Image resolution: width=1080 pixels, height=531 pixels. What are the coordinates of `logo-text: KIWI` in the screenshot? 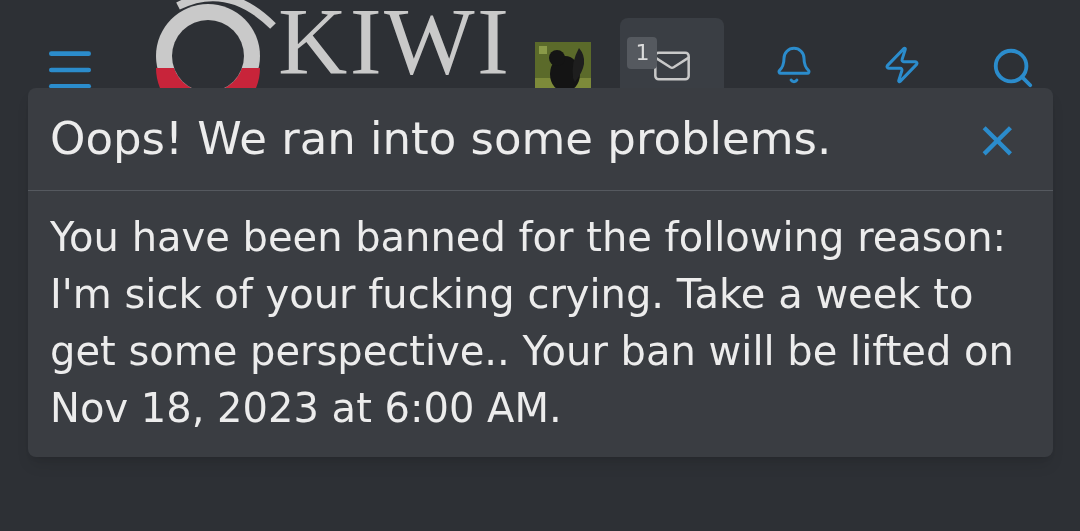 It's located at (395, 45).